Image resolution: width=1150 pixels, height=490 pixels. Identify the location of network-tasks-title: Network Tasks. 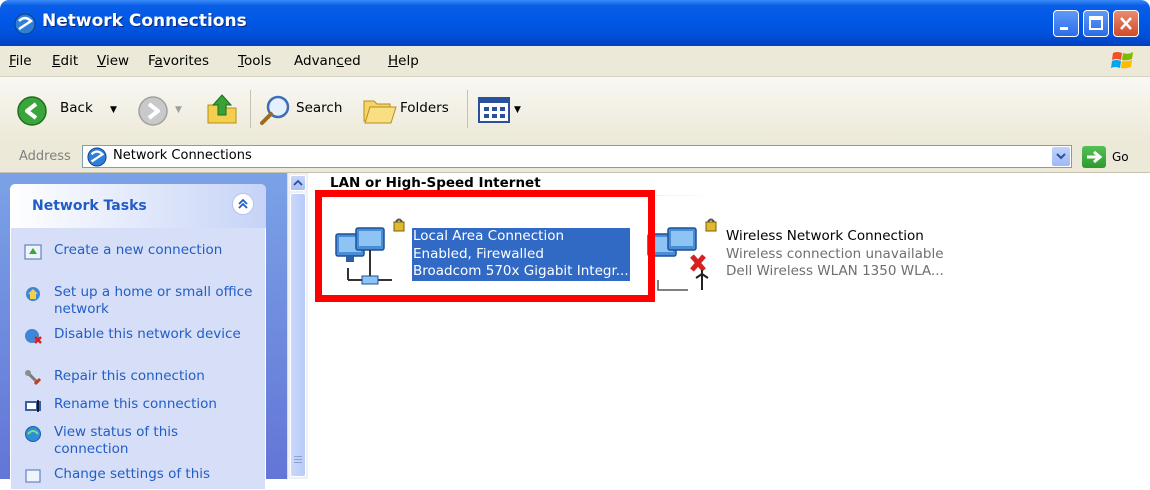
(89, 206).